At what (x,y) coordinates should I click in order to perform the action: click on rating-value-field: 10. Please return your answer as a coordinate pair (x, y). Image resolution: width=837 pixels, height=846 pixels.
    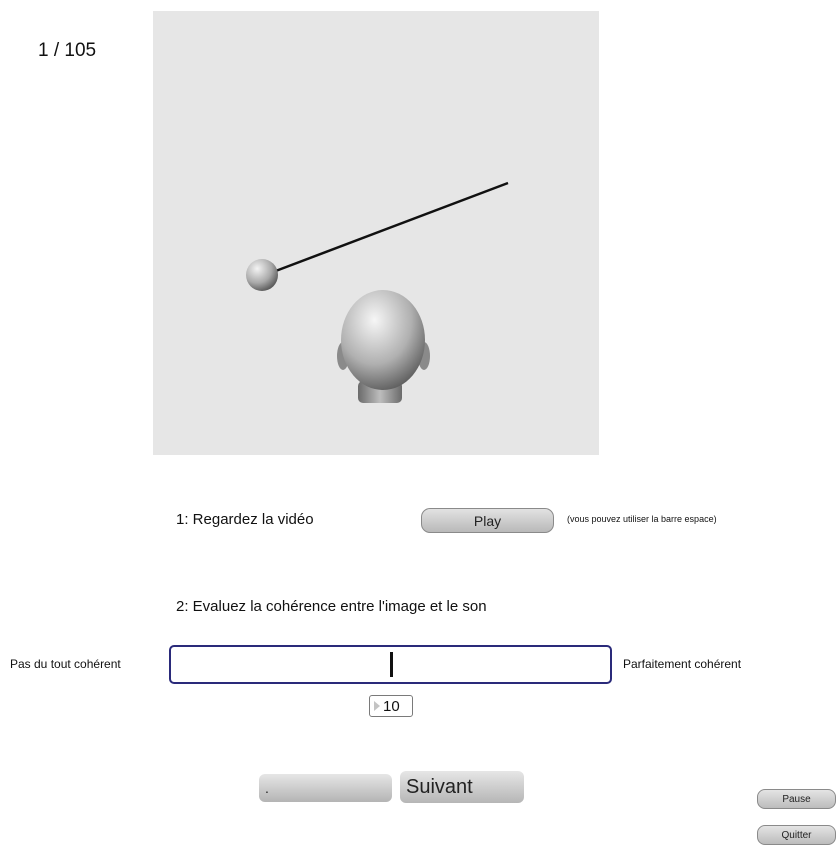
    Looking at the image, I should click on (391, 706).